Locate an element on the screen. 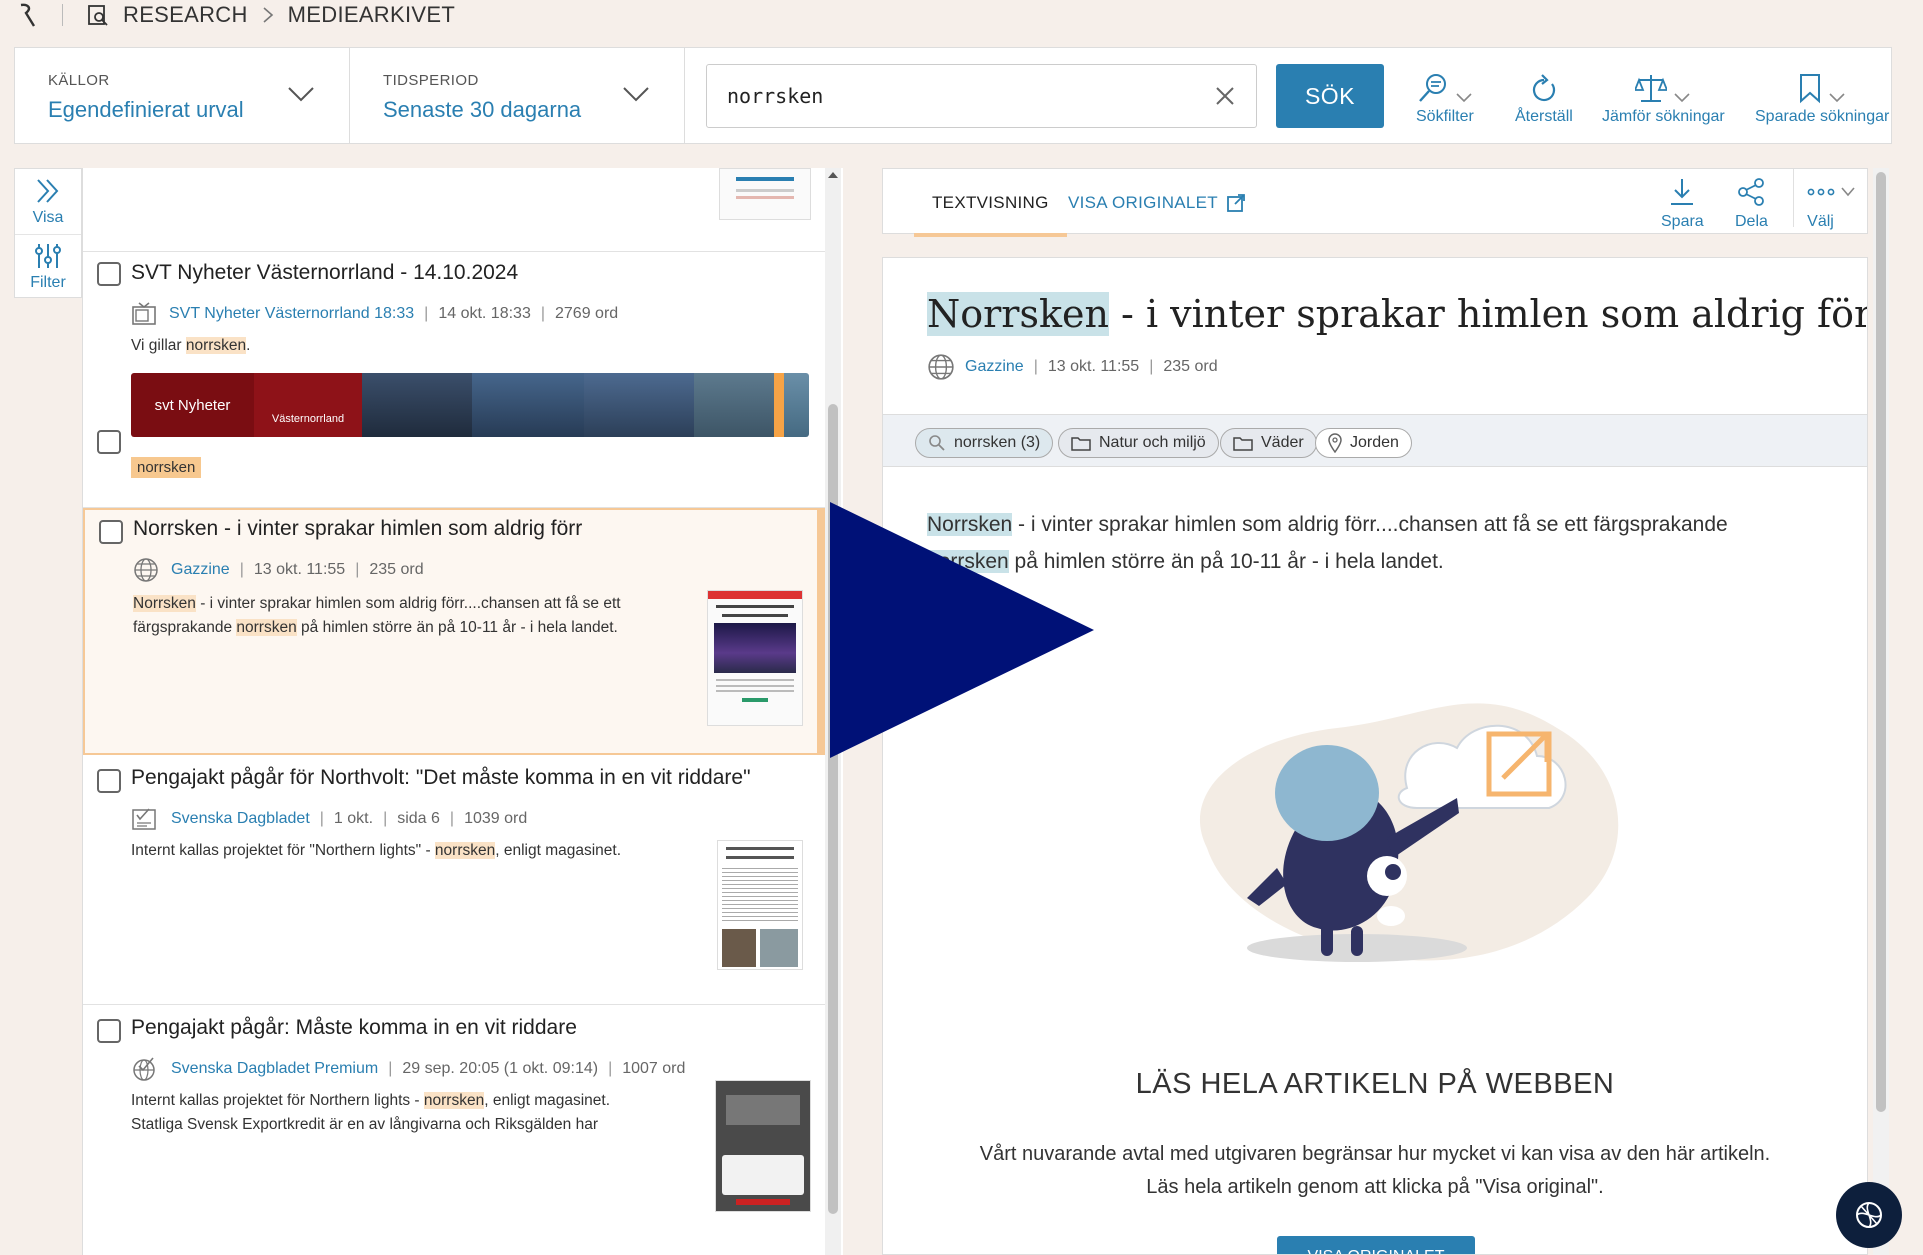  saved-searches-button: Sparade sökningar is located at coordinates (1822, 96).